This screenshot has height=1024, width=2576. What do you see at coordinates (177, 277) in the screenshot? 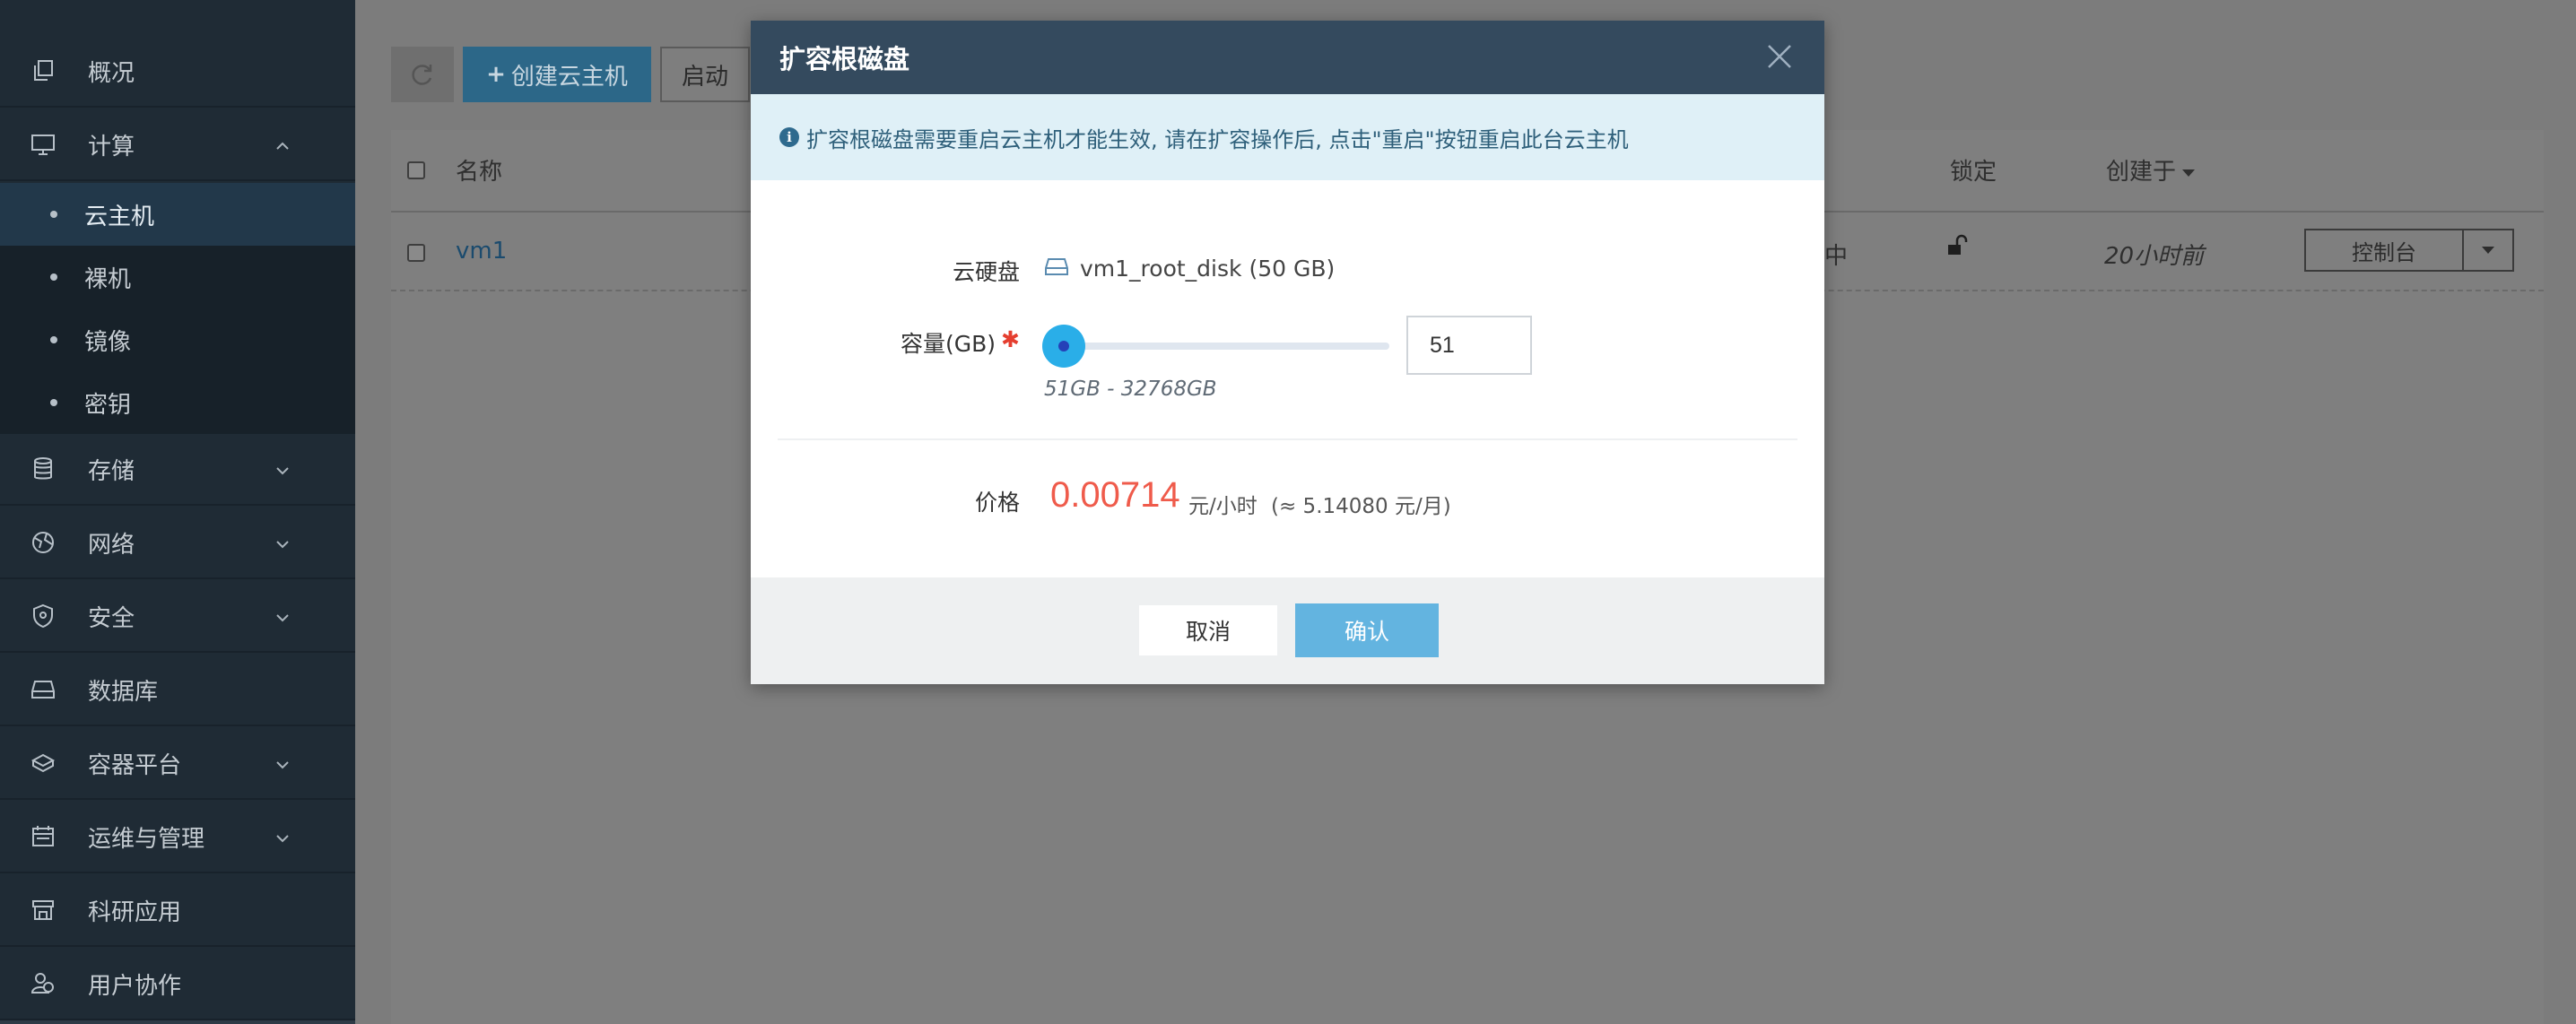
I see `sidebar-item-baremetal: 裸机` at bounding box center [177, 277].